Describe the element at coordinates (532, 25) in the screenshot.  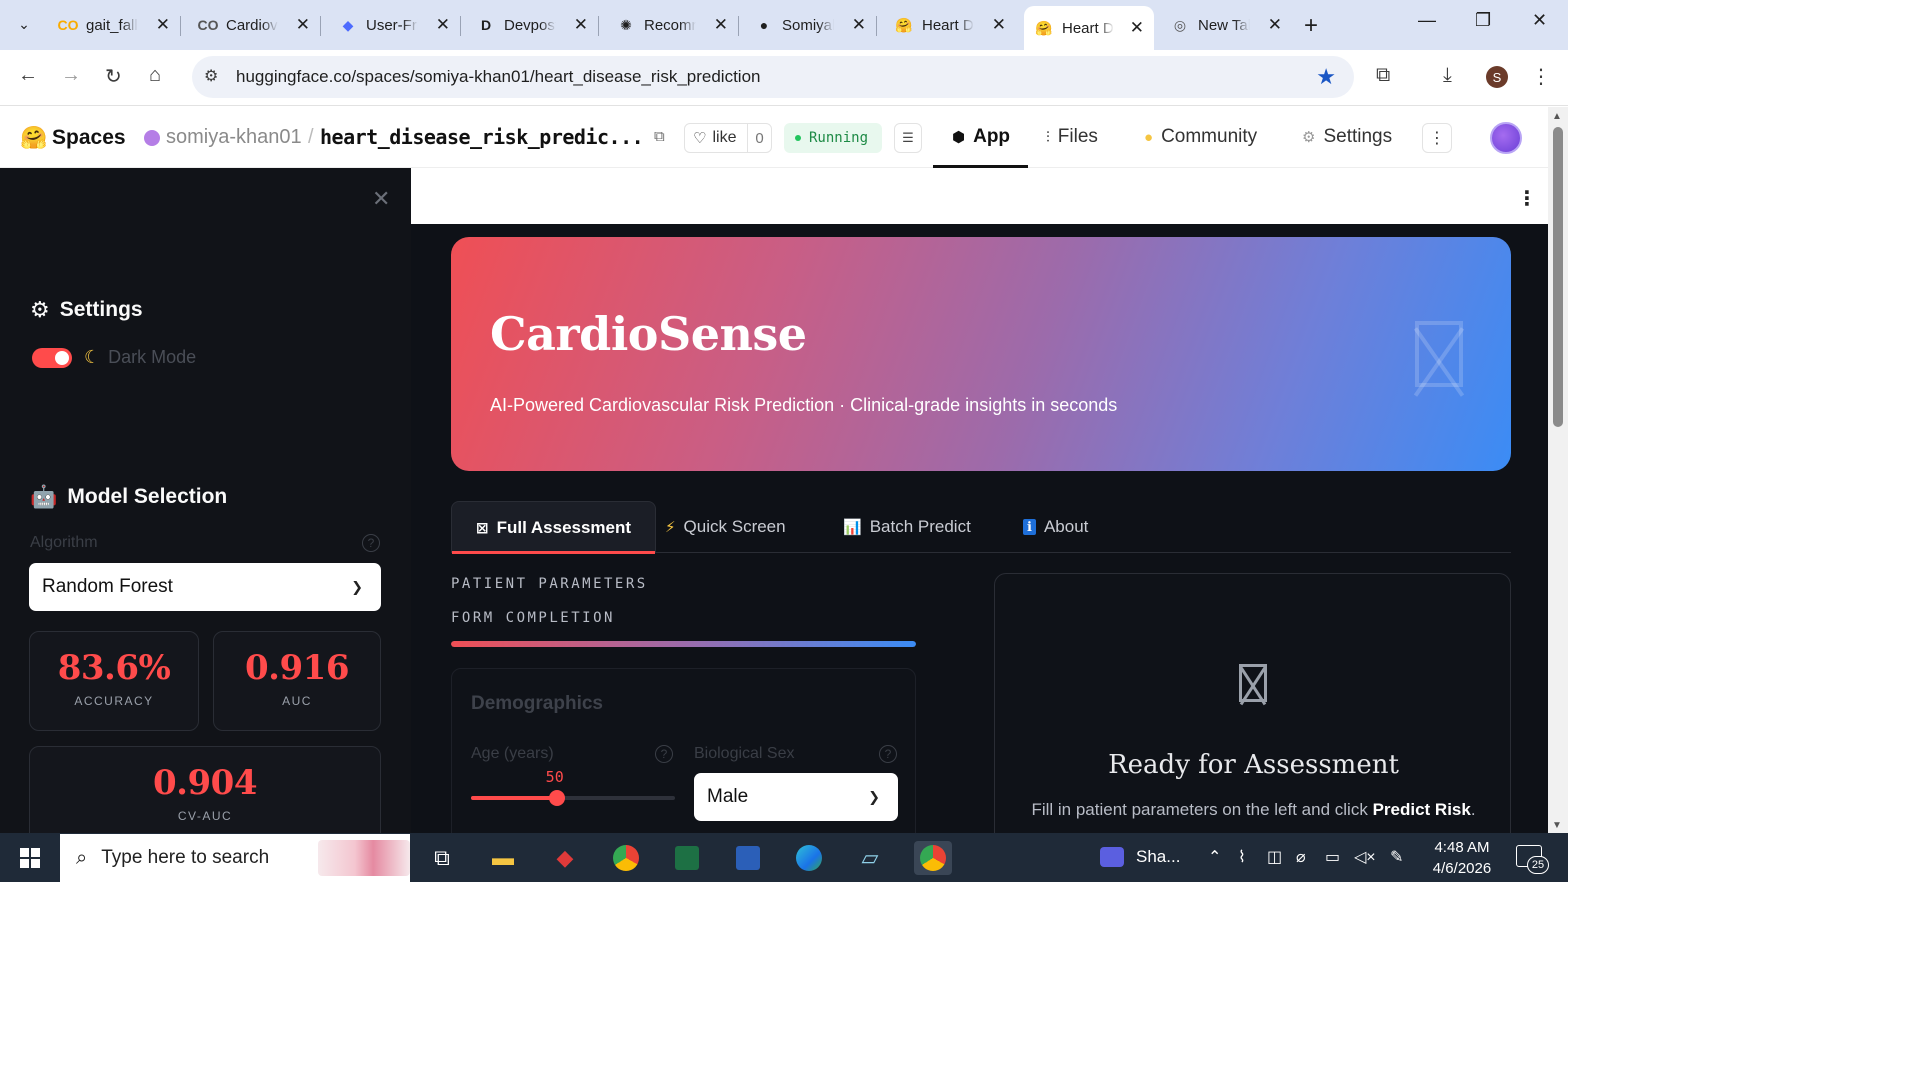
I see `browser-tab: D Devpost ✕` at that location.